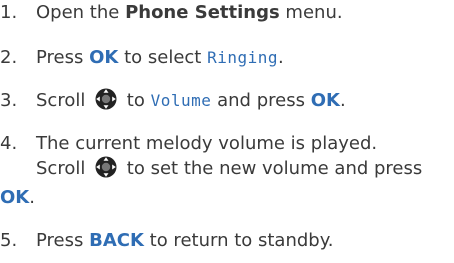  Describe the element at coordinates (202, 12) in the screenshot. I see `menu-name: Phone Settings` at that location.